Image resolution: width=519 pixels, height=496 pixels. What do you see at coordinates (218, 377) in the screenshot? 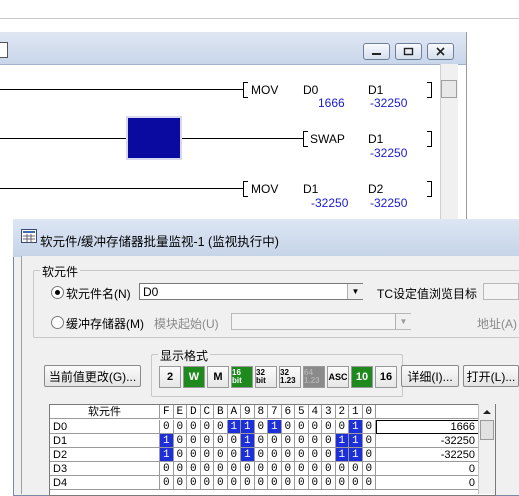
I see `format-multi-button: M` at bounding box center [218, 377].